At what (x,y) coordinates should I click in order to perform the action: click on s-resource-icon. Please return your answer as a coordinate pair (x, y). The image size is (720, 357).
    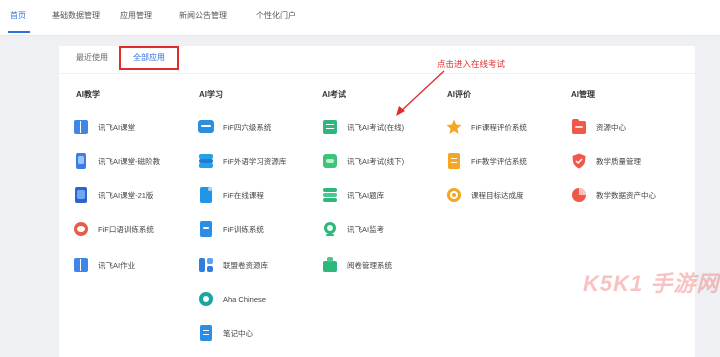
    Looking at the image, I should click on (206, 161).